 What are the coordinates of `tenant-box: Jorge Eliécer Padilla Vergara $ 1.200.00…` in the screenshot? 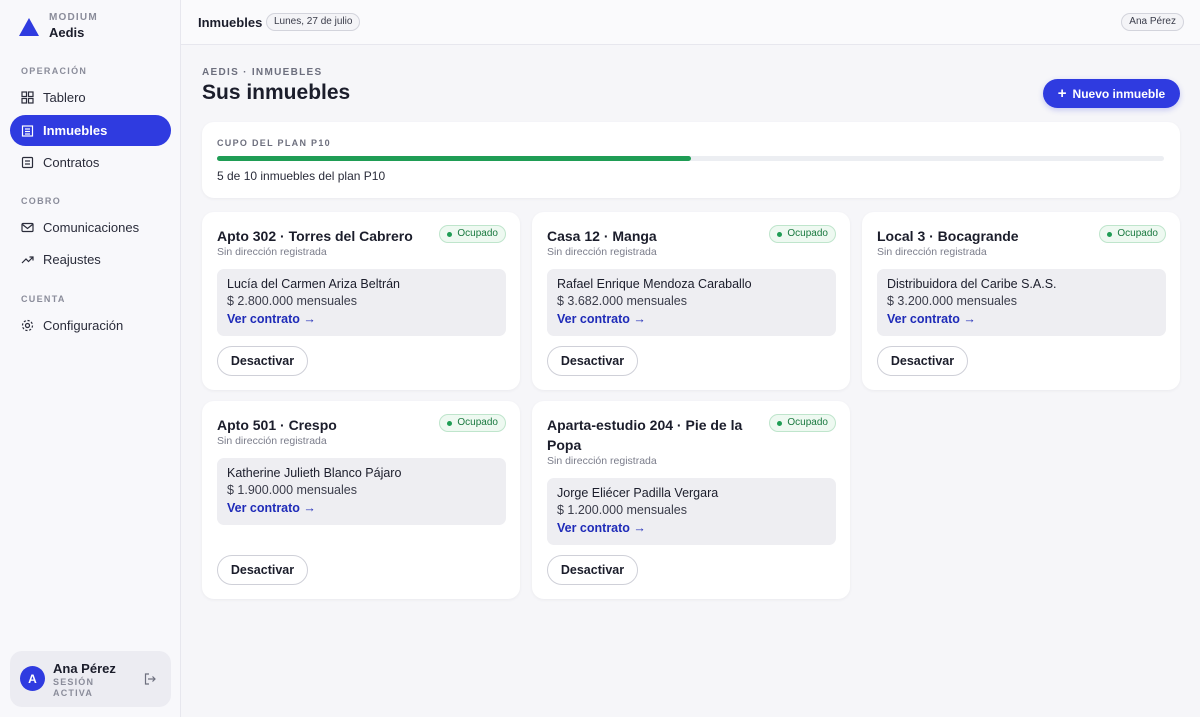 It's located at (691, 511).